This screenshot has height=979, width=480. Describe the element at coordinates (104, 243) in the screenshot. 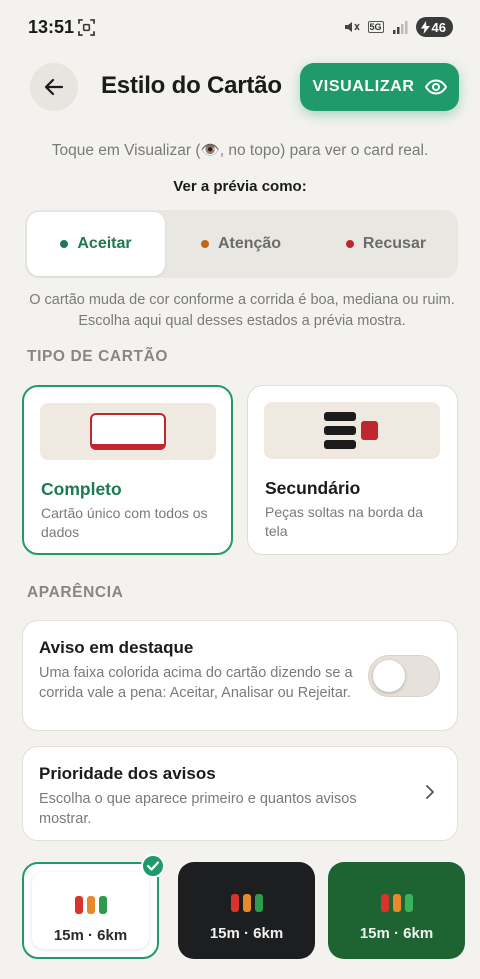

I see `preview-state-label: Aceitar` at that location.